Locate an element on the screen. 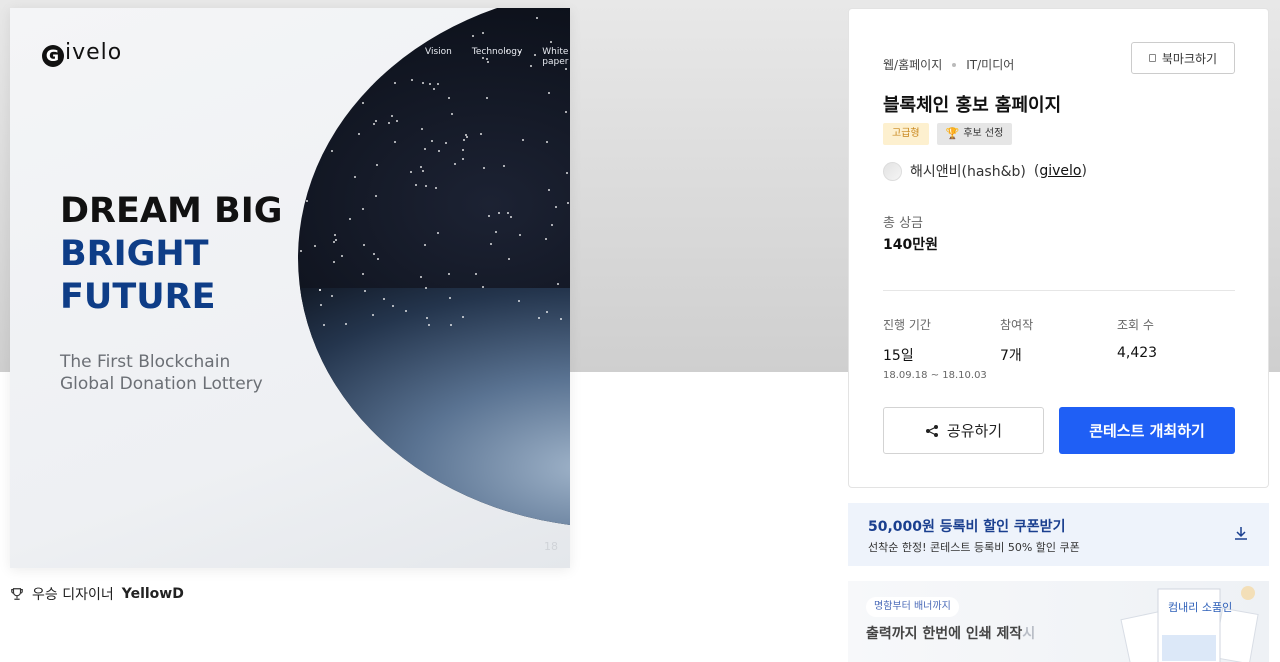 Image resolution: width=1280 pixels, height=662 pixels. winner-label: 우승 디자이너 is located at coordinates (73, 595).